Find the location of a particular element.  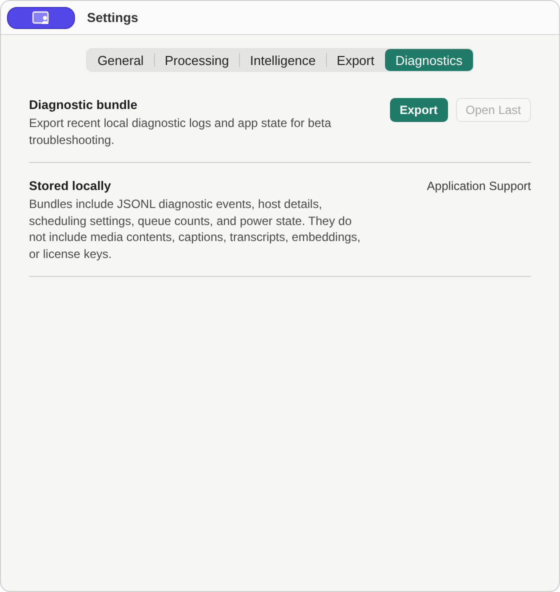

tab: Diagnostics is located at coordinates (429, 60).